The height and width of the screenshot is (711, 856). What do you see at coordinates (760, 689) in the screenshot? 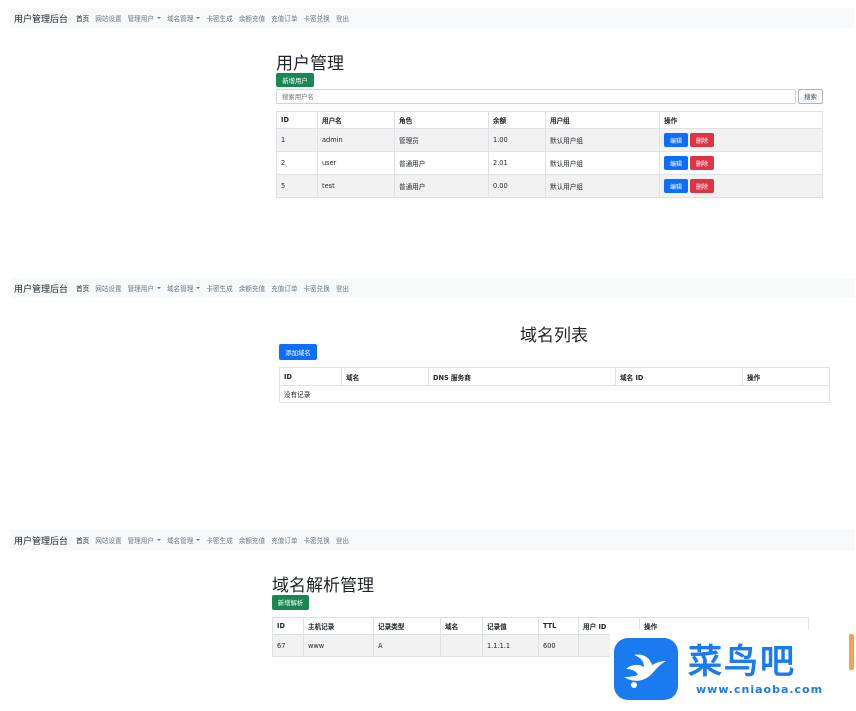
I see `watermark-url: www.cniaoba.com` at bounding box center [760, 689].